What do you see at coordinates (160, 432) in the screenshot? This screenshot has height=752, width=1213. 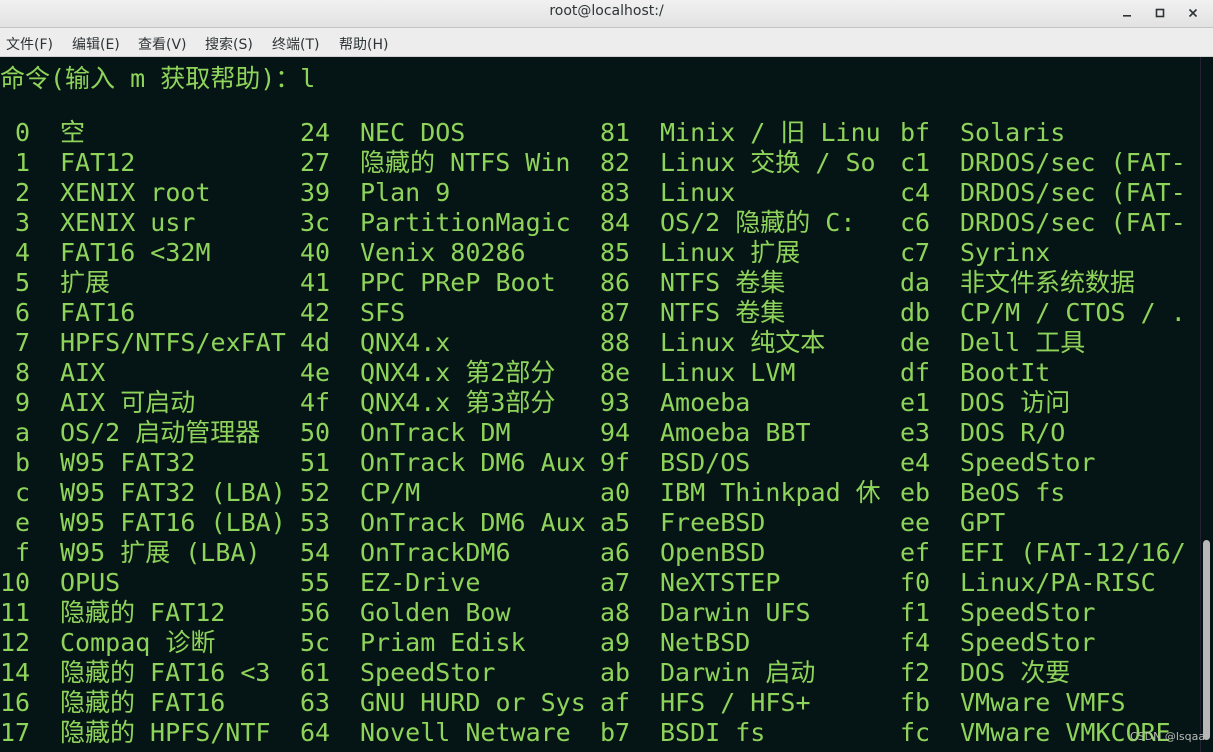 I see `partition-type-name: OS/2 启动管理器` at bounding box center [160, 432].